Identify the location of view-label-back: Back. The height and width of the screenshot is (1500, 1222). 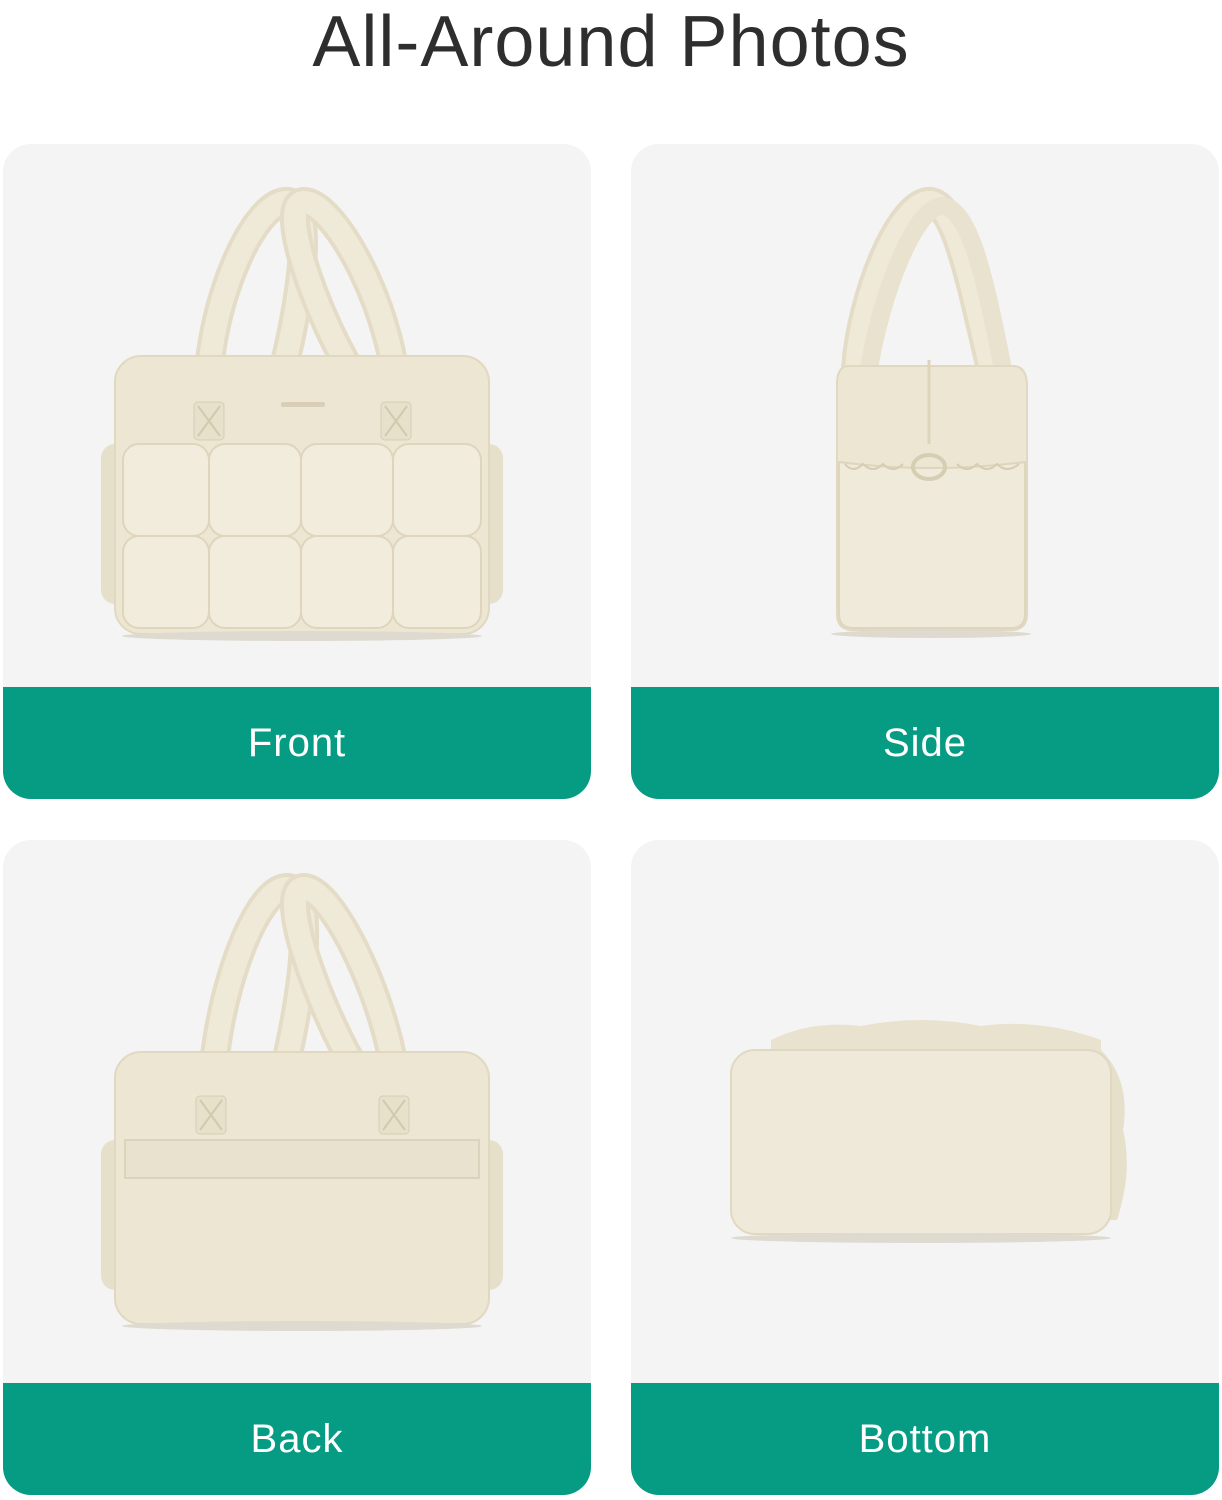
(297, 1439).